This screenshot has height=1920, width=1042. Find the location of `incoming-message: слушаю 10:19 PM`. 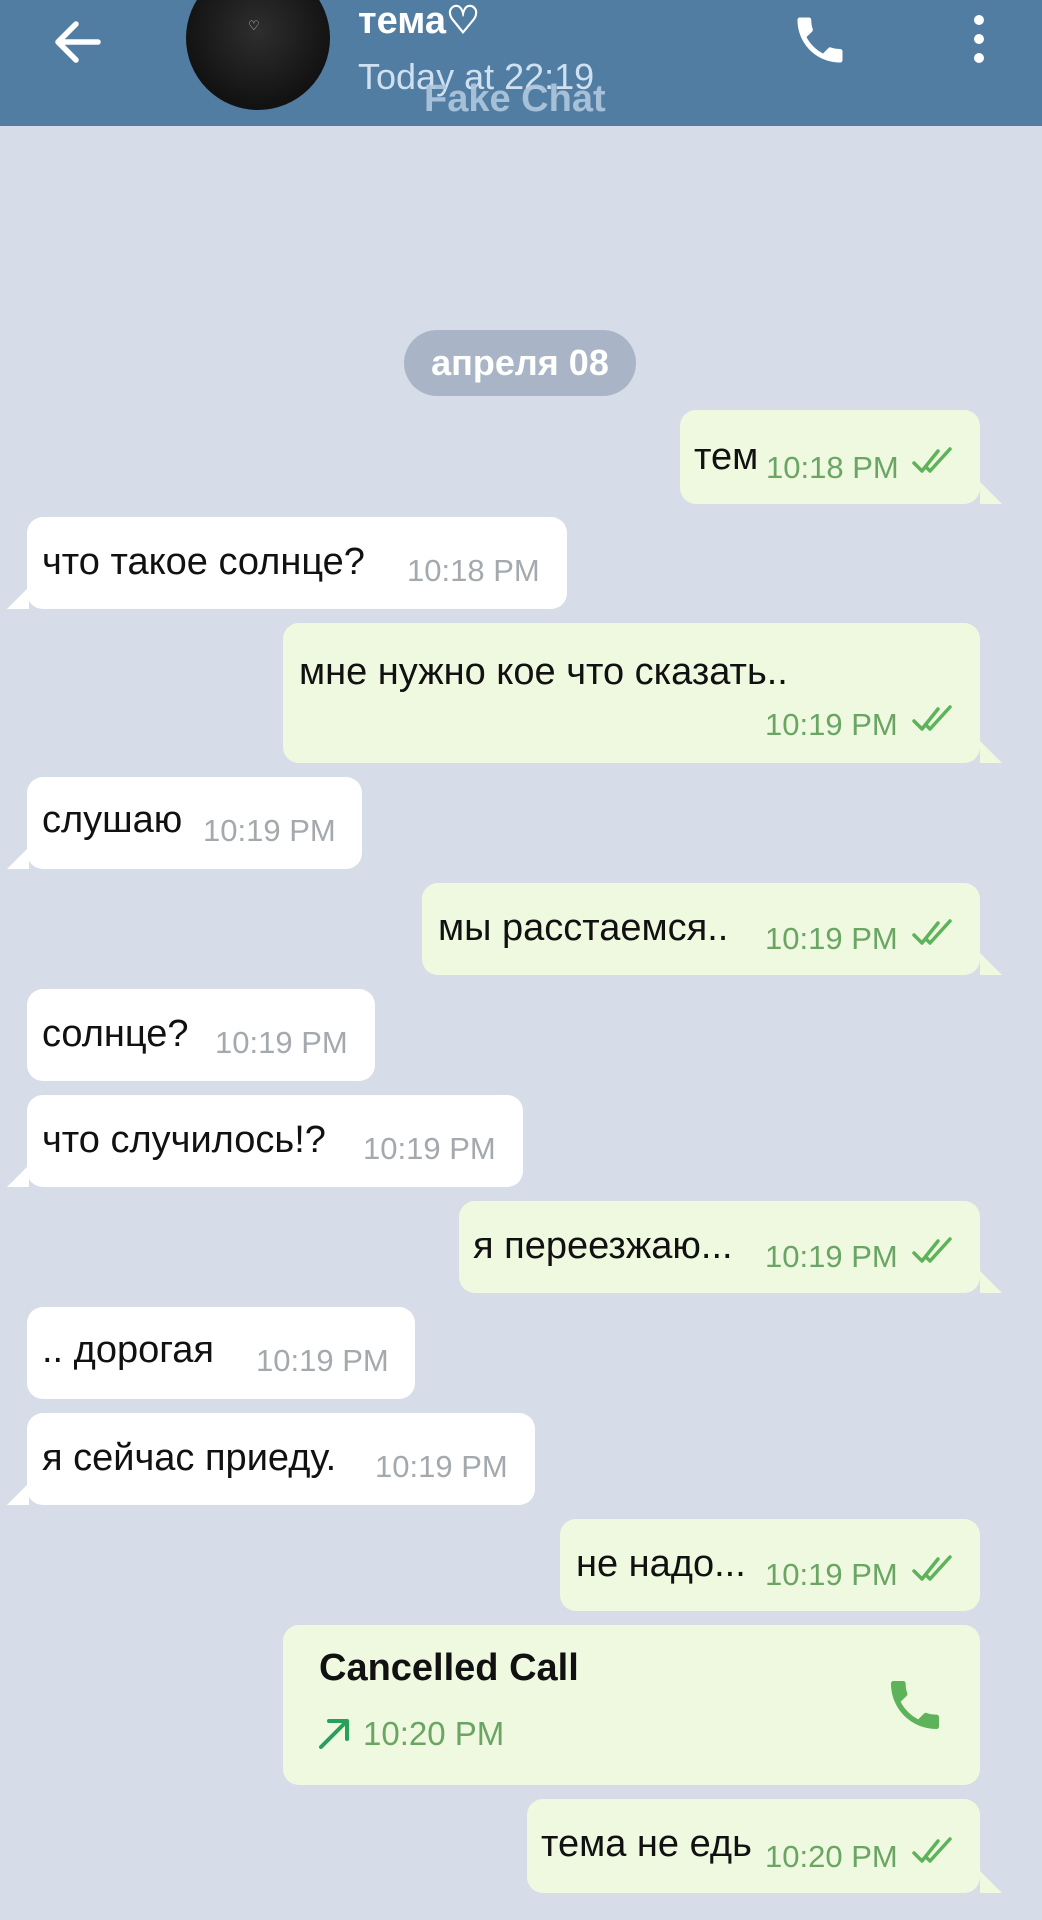

incoming-message: слушаю 10:19 PM is located at coordinates (184, 823).